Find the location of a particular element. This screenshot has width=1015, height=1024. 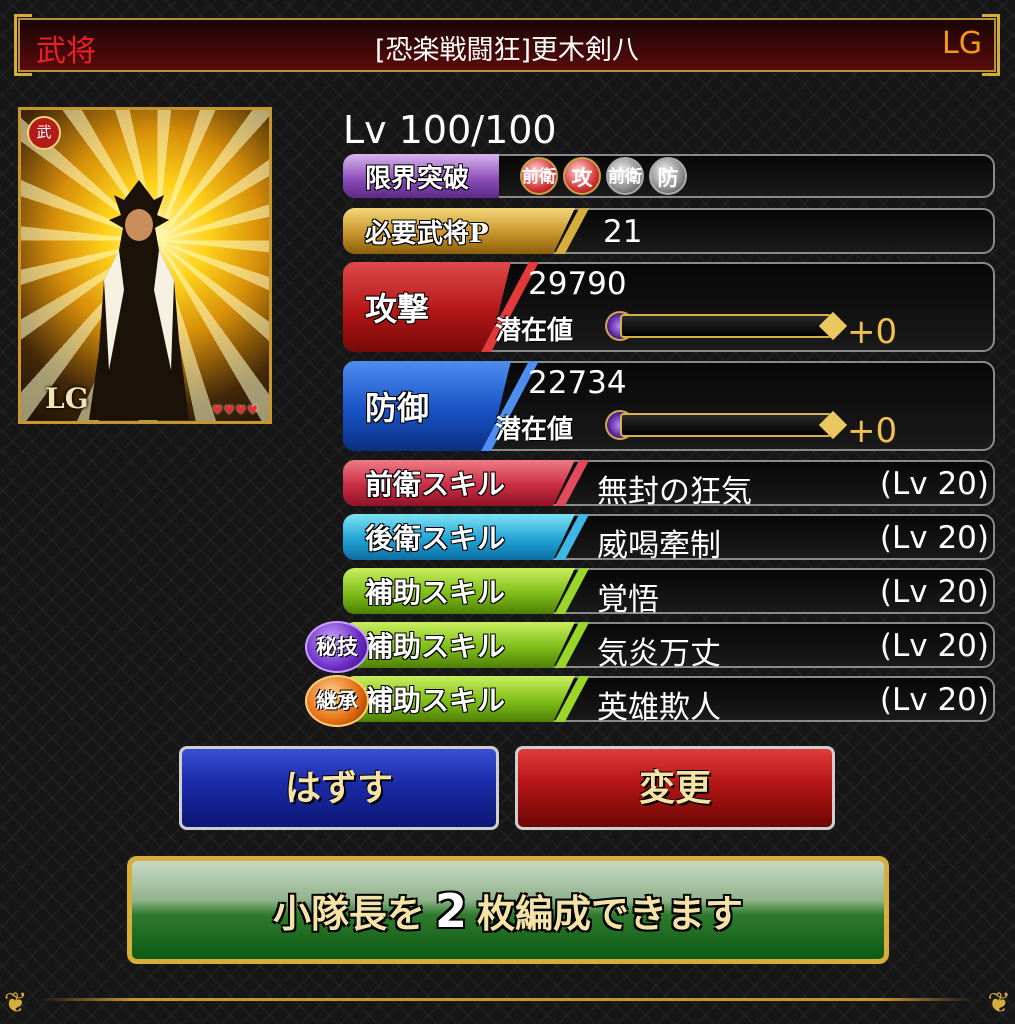

skill-name-back: 威喝牽制 is located at coordinates (659, 546).